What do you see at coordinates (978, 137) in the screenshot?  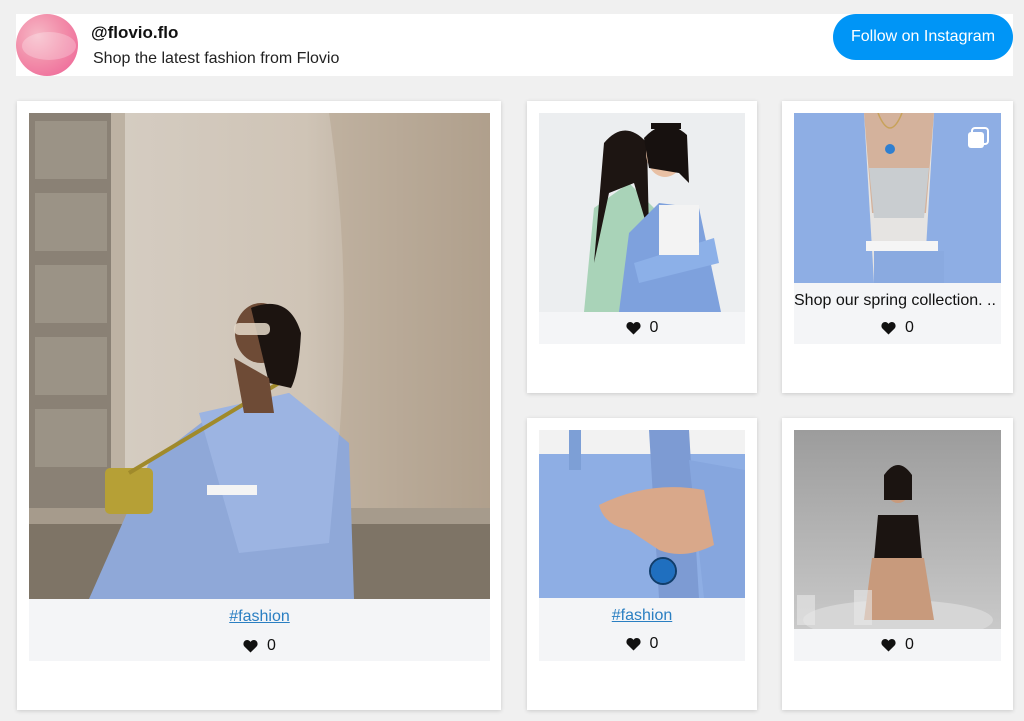 I see `multiple-images-icon` at bounding box center [978, 137].